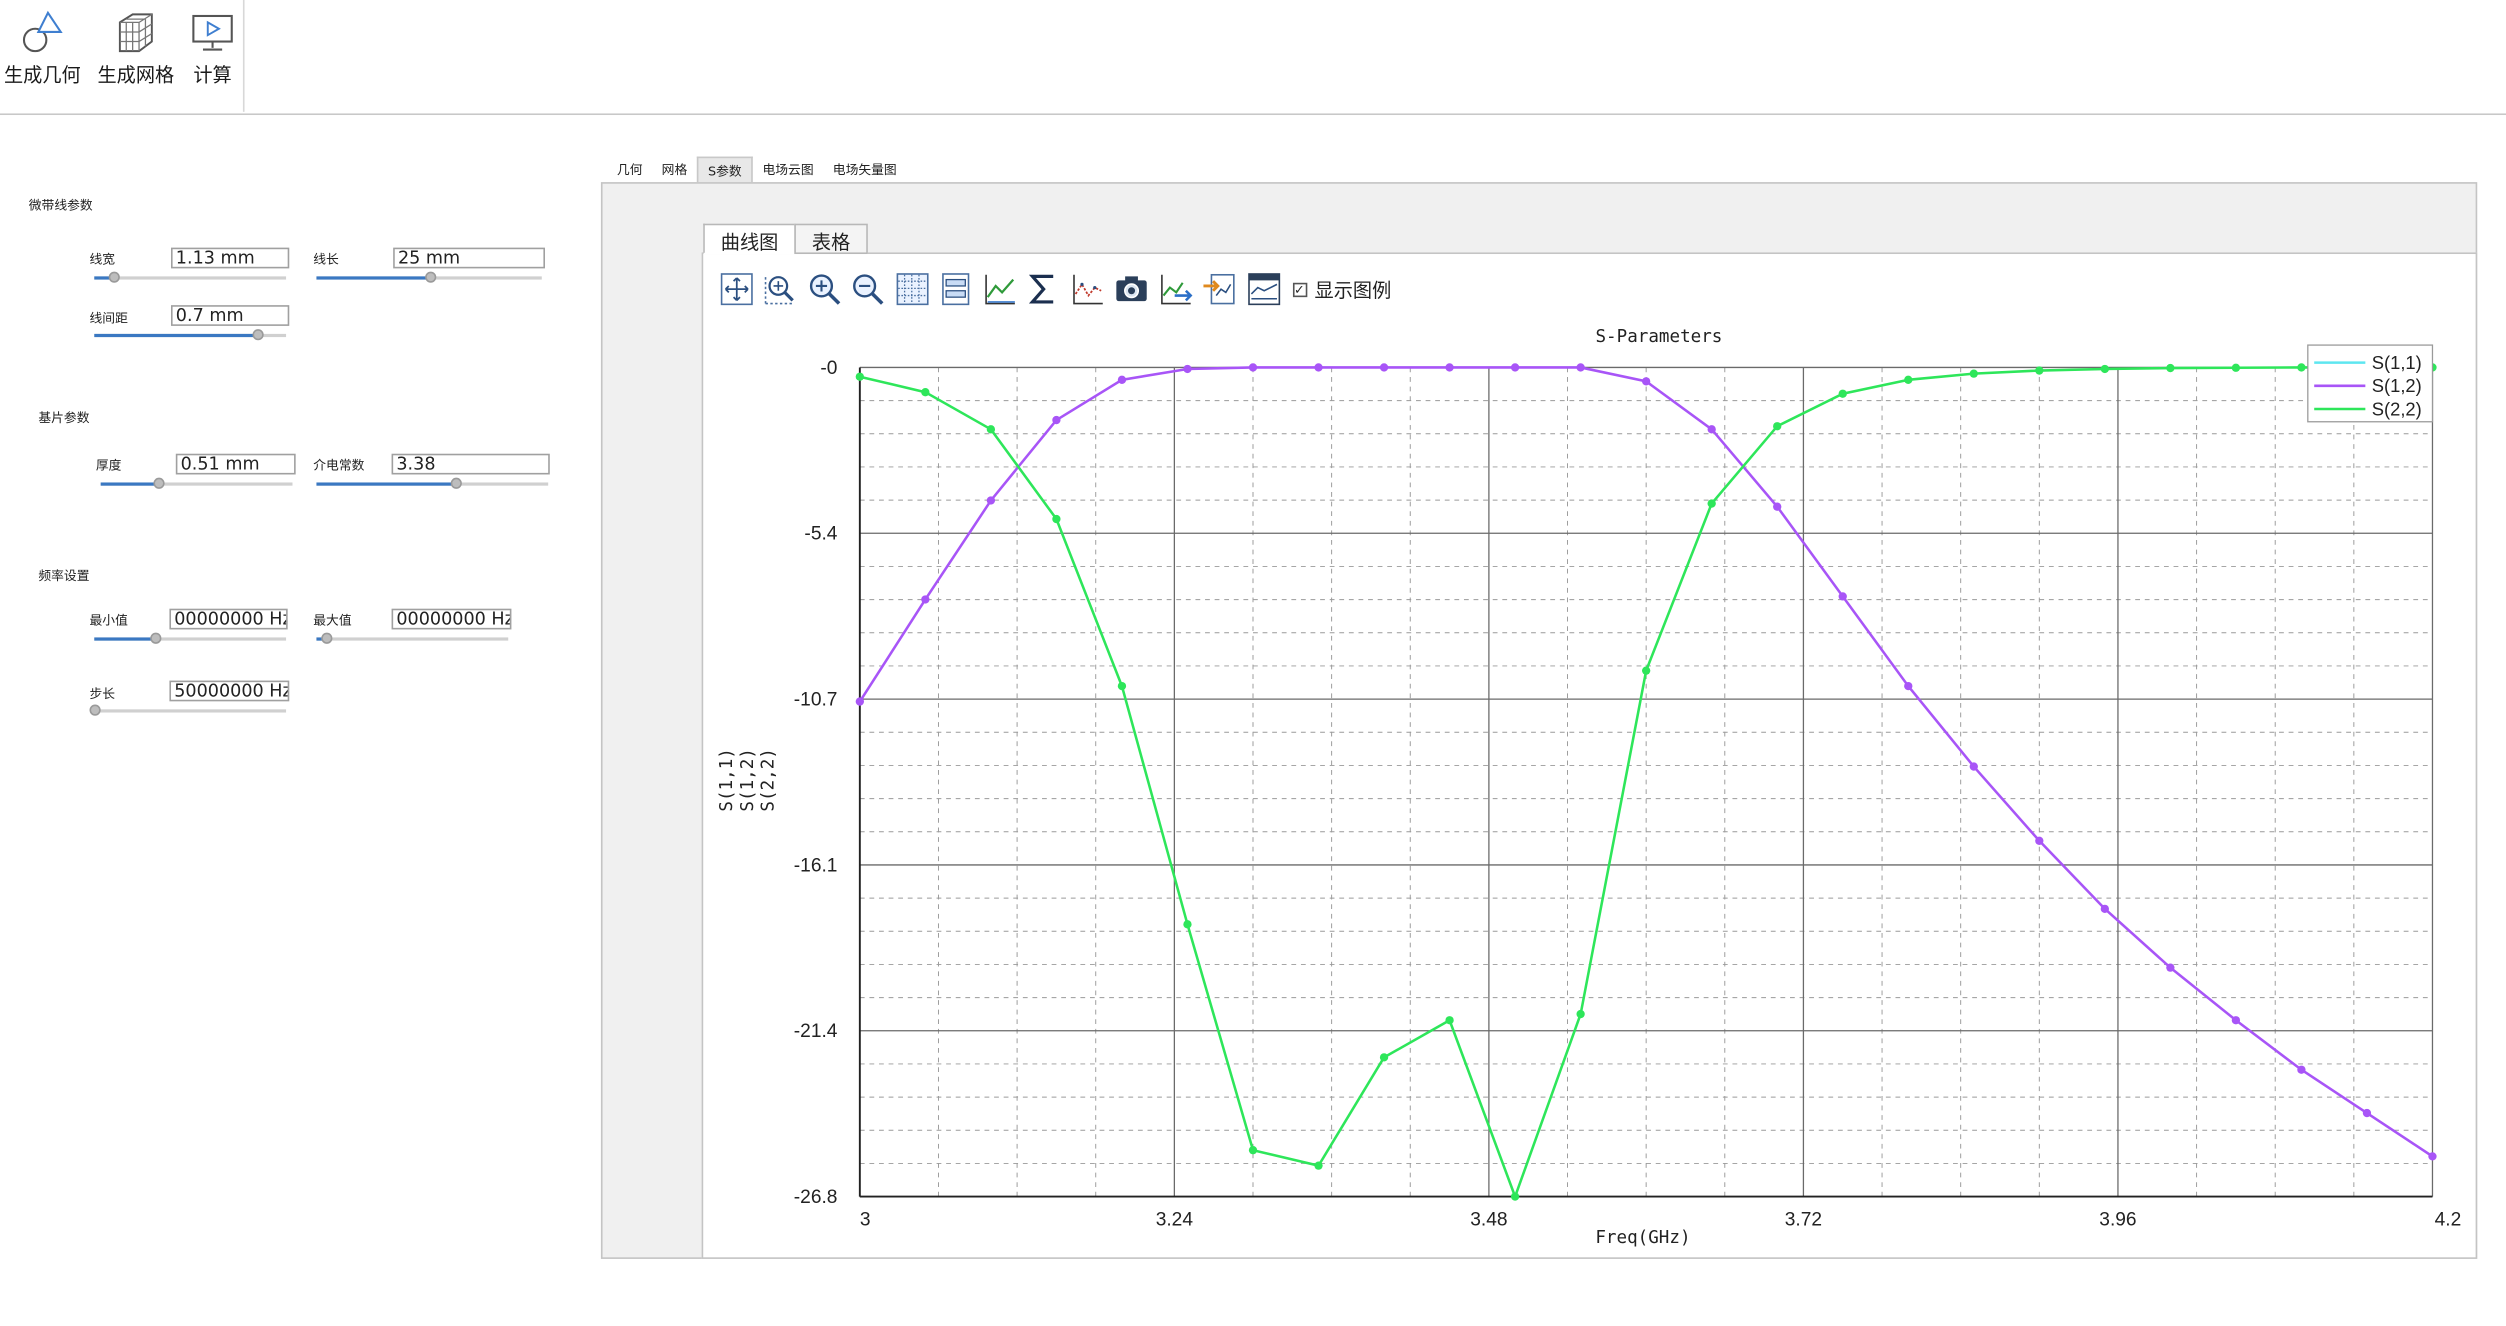 Image resolution: width=2506 pixels, height=1326 pixels. Describe the element at coordinates (788, 170) in the screenshot. I see `tab-field-contour: 电场云图` at that location.